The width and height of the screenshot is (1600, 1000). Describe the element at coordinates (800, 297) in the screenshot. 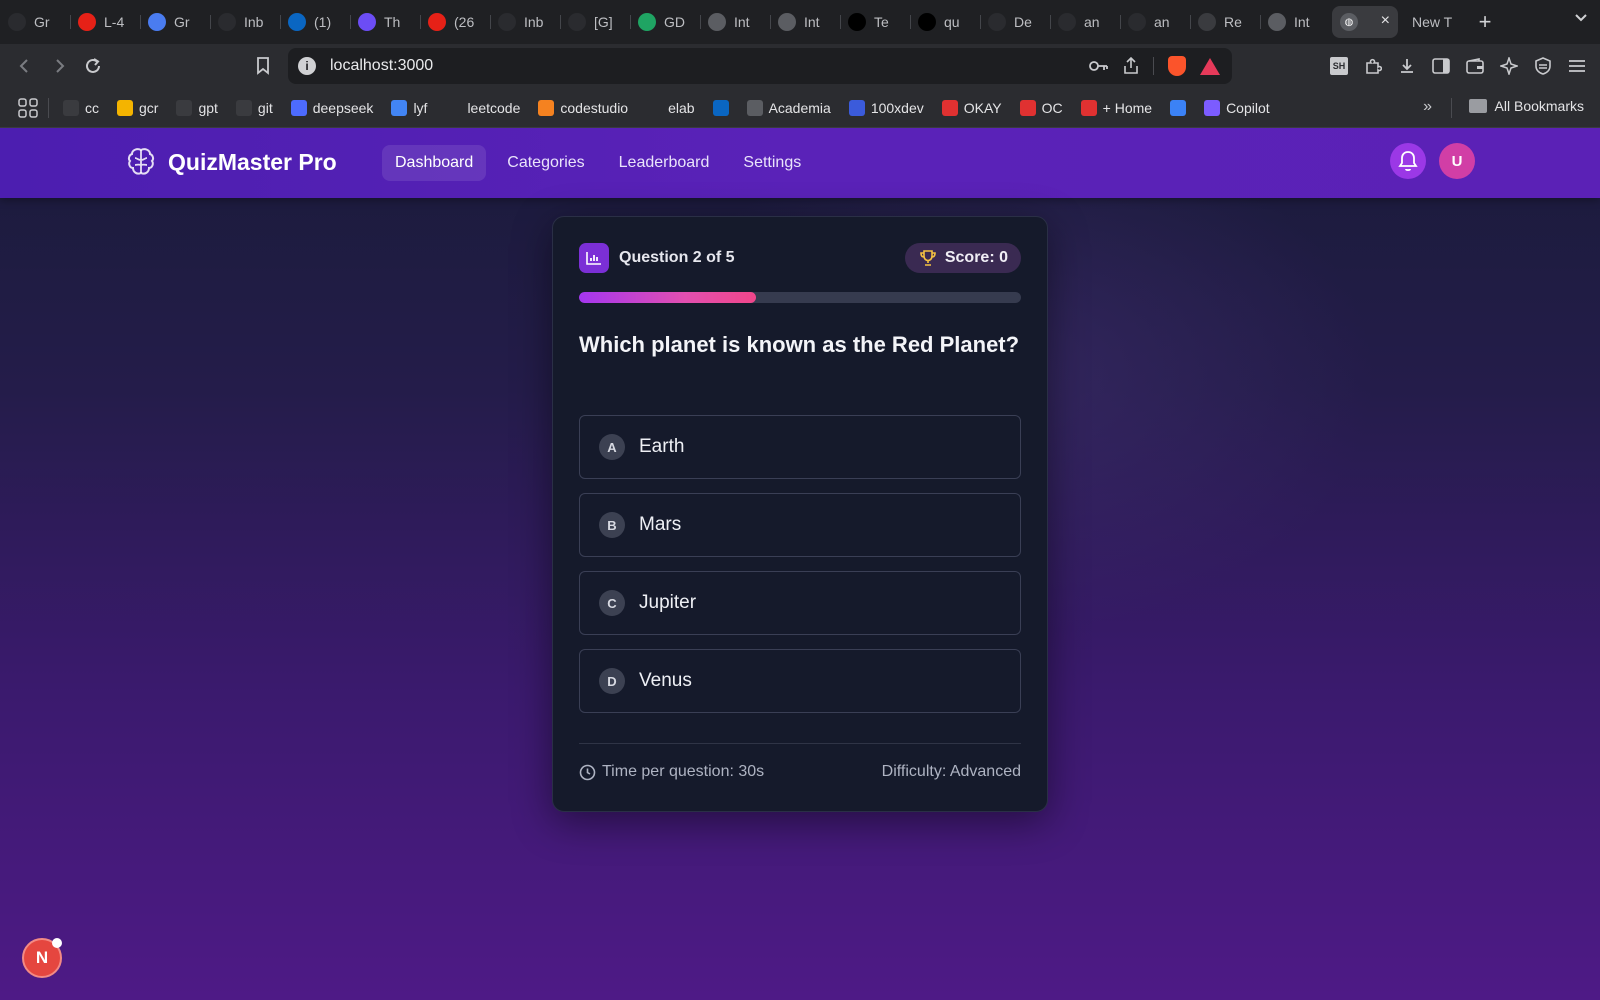

I see `quiz-progress-bar` at that location.